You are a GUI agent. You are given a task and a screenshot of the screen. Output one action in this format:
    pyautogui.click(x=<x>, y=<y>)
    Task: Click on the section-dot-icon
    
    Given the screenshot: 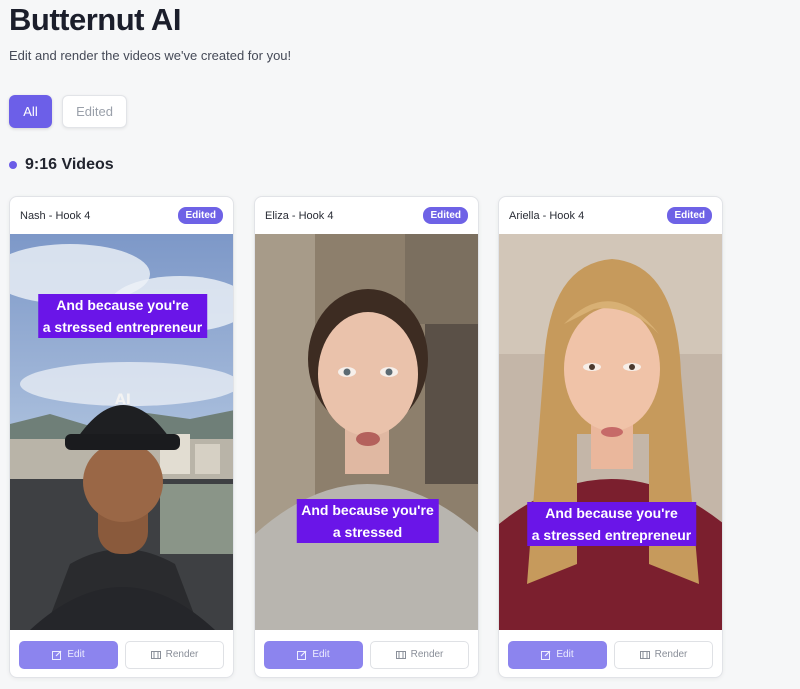 What is the action you would take?
    pyautogui.click(x=13, y=165)
    